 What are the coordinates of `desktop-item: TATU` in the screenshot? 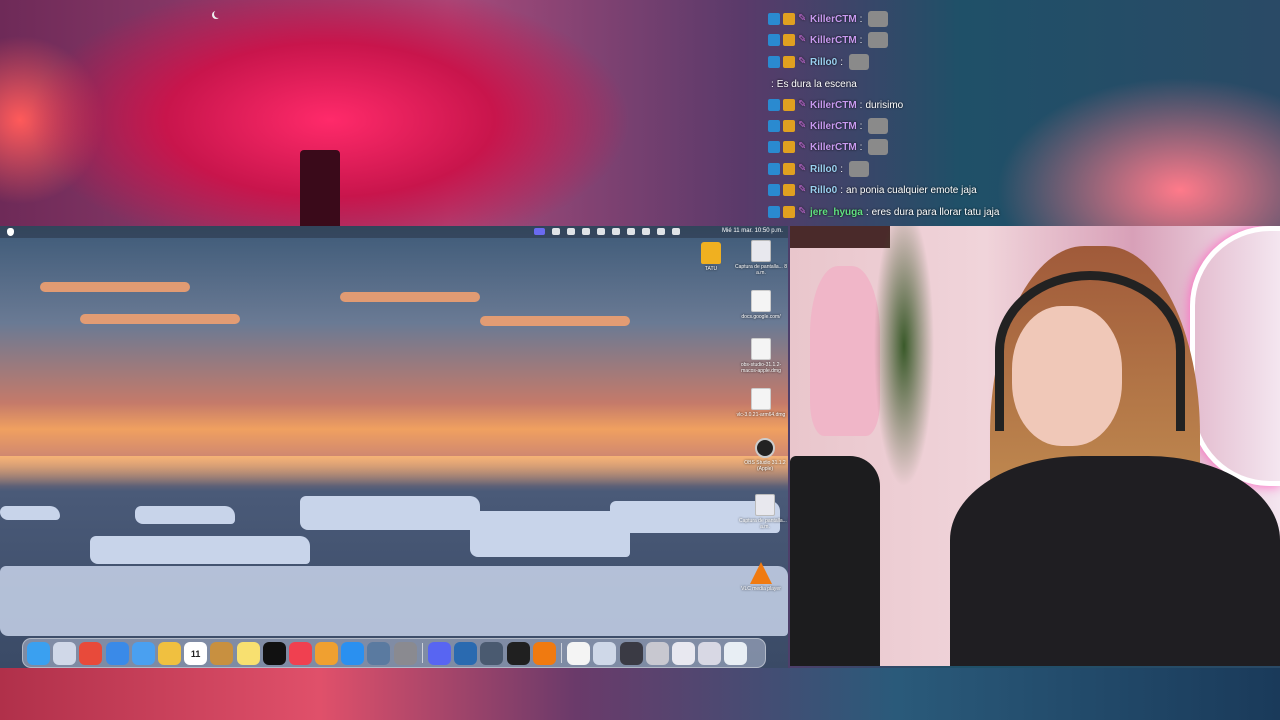 It's located at (711, 257).